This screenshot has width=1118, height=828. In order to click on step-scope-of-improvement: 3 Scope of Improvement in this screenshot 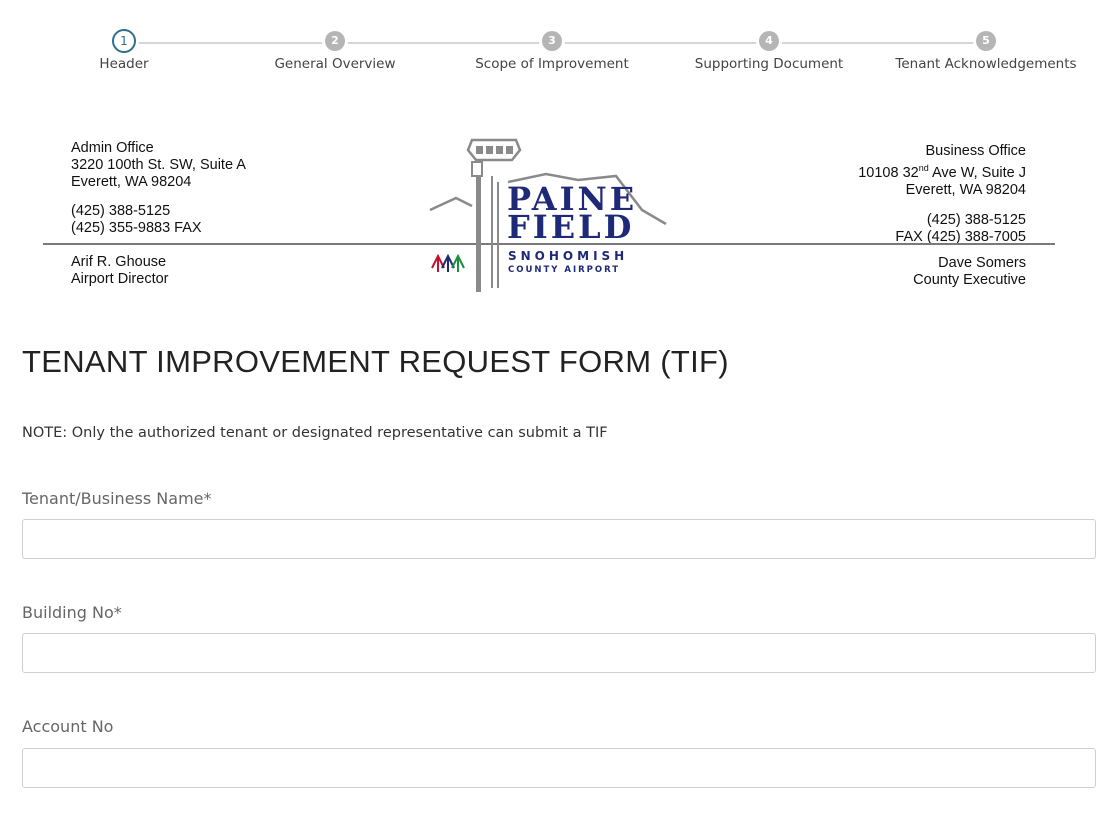, I will do `click(552, 51)`.